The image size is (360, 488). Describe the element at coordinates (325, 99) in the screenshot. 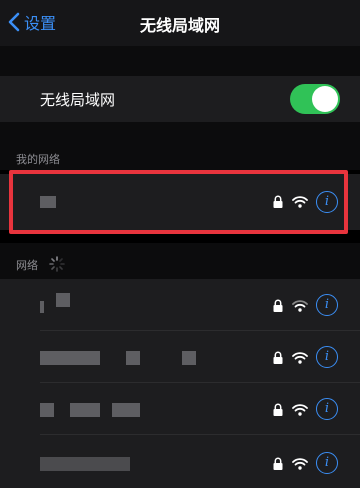

I see `switch-knob` at that location.